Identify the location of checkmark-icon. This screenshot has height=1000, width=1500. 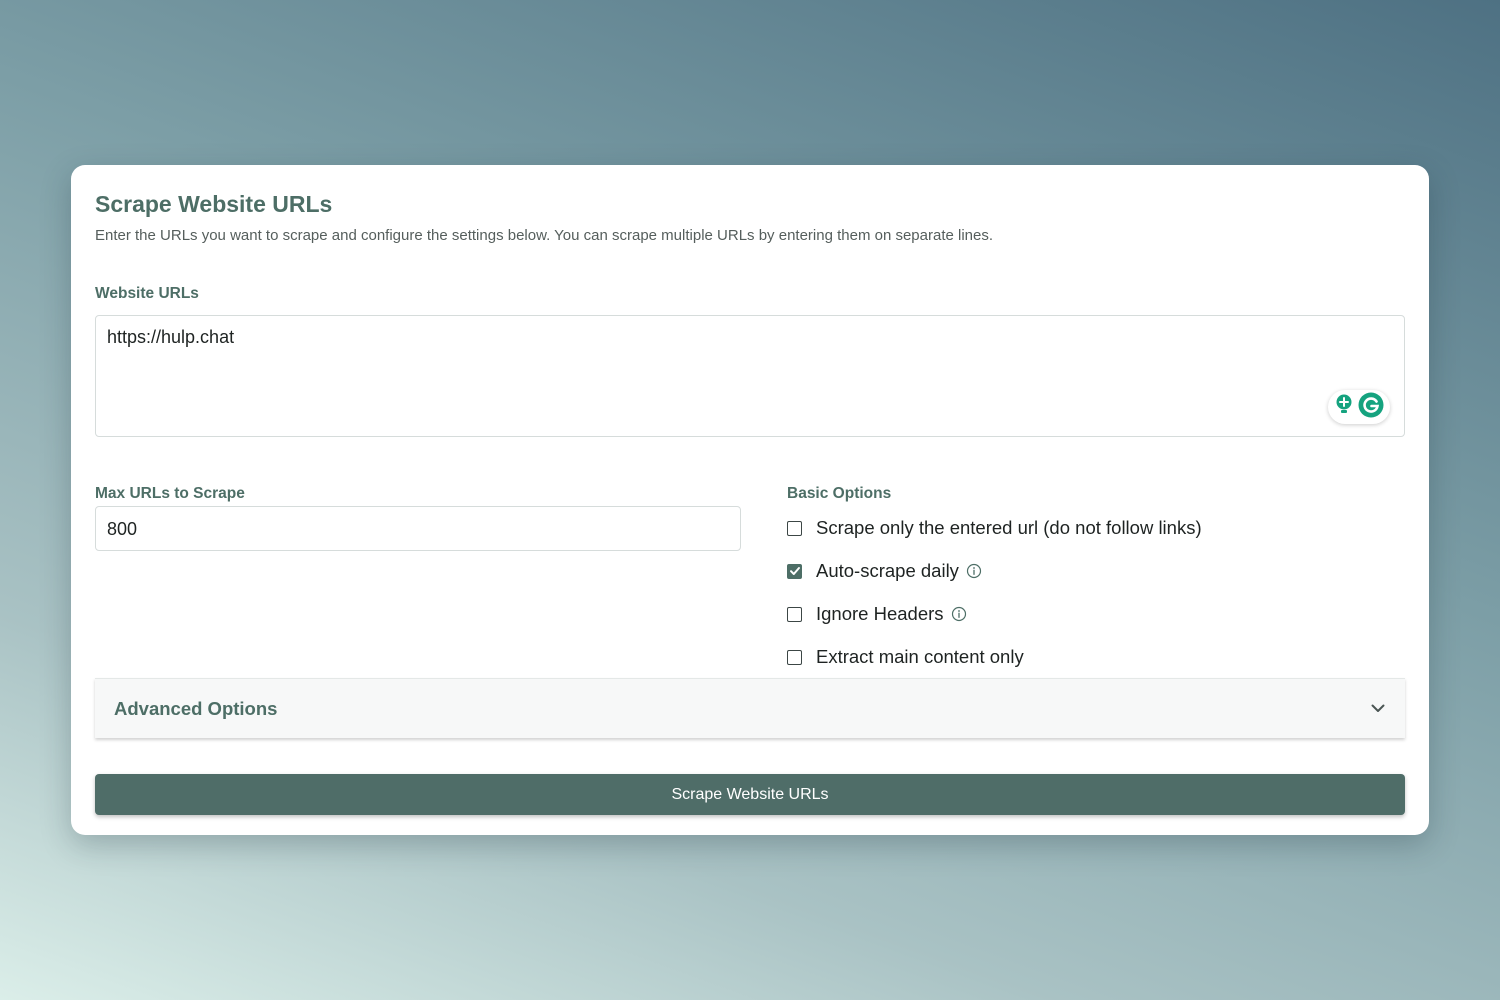
(794, 571).